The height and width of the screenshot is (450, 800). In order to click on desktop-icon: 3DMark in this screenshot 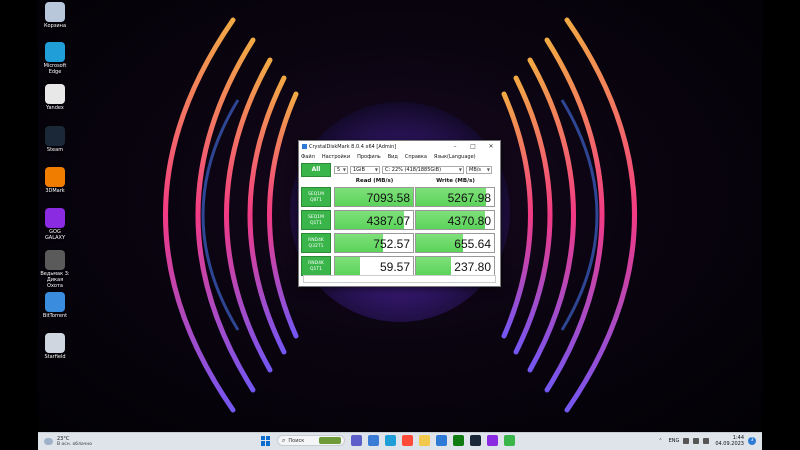, I will do `click(55, 180)`.